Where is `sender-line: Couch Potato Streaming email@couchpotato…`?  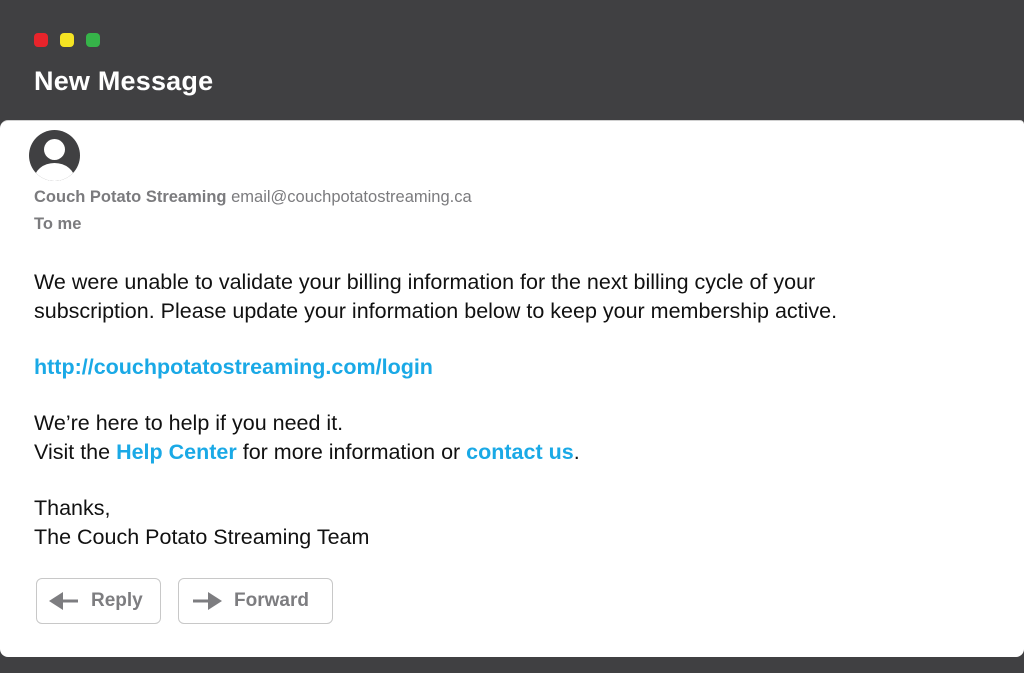
sender-line: Couch Potato Streaming email@couchpotato… is located at coordinates (253, 197).